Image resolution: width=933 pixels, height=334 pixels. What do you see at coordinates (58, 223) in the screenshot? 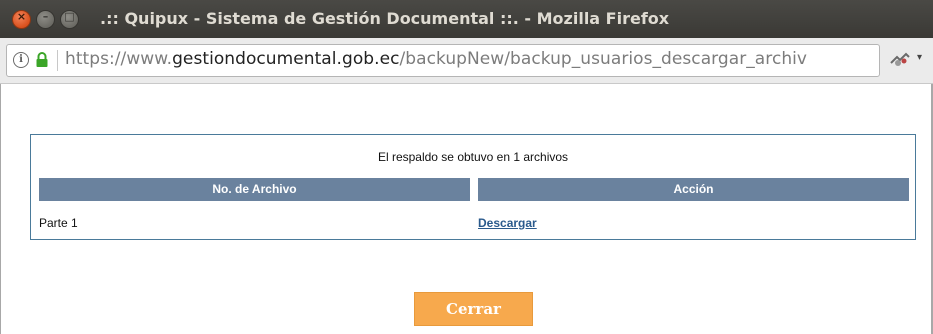
I see `file-name-cell: Parte 1` at bounding box center [58, 223].